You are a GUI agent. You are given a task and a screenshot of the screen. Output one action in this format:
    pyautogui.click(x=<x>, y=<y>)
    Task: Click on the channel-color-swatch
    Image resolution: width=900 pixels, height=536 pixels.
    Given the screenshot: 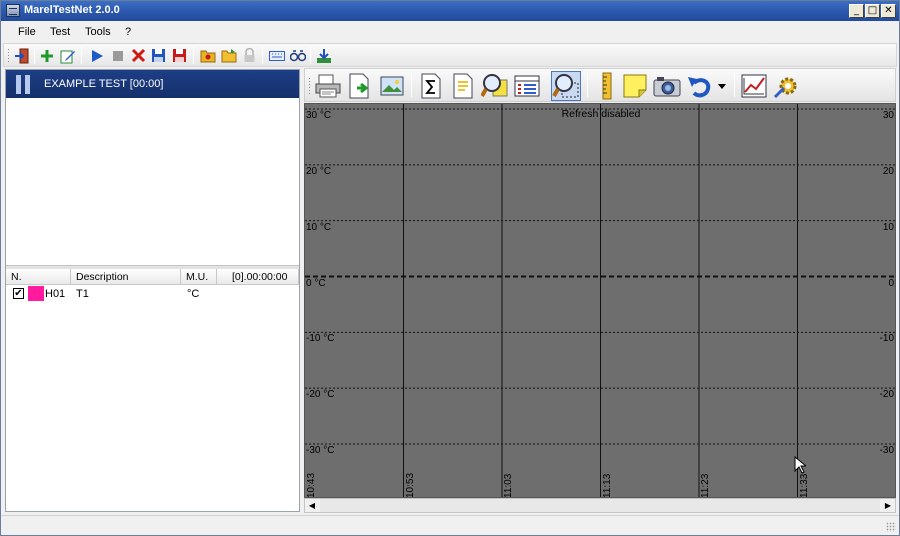 What is the action you would take?
    pyautogui.click(x=36, y=293)
    